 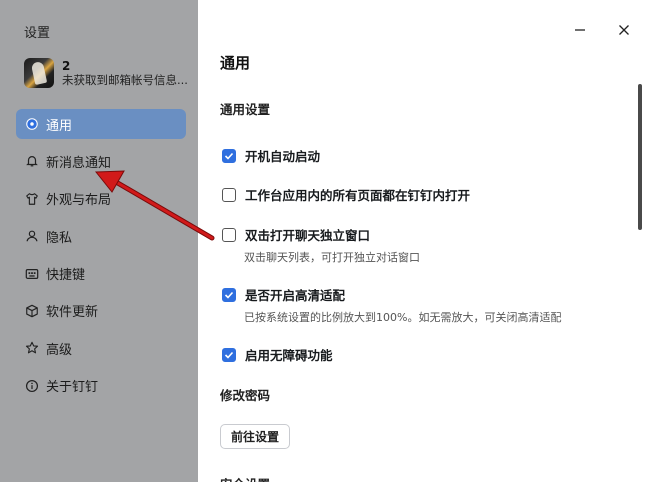 What do you see at coordinates (332, 257) in the screenshot?
I see `option-description: 双击聊天列表，可打开独立对话窗口` at bounding box center [332, 257].